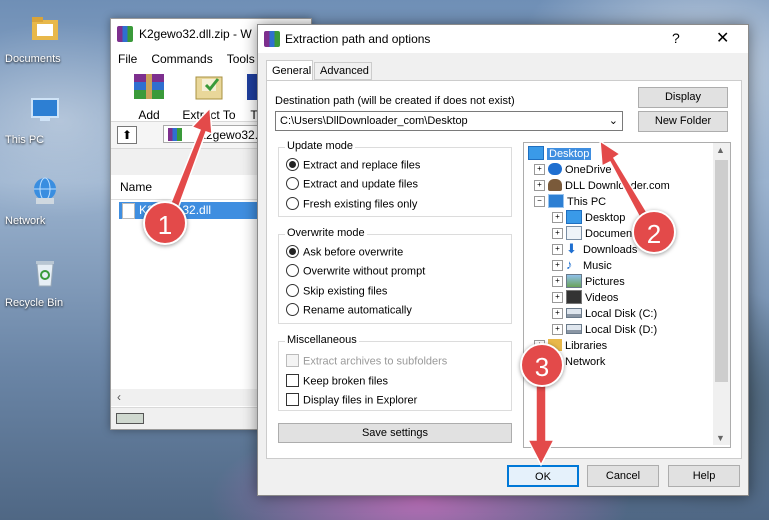 The height and width of the screenshot is (520, 769). I want to click on tree-item-this-pc: − This PC, so click(570, 202).